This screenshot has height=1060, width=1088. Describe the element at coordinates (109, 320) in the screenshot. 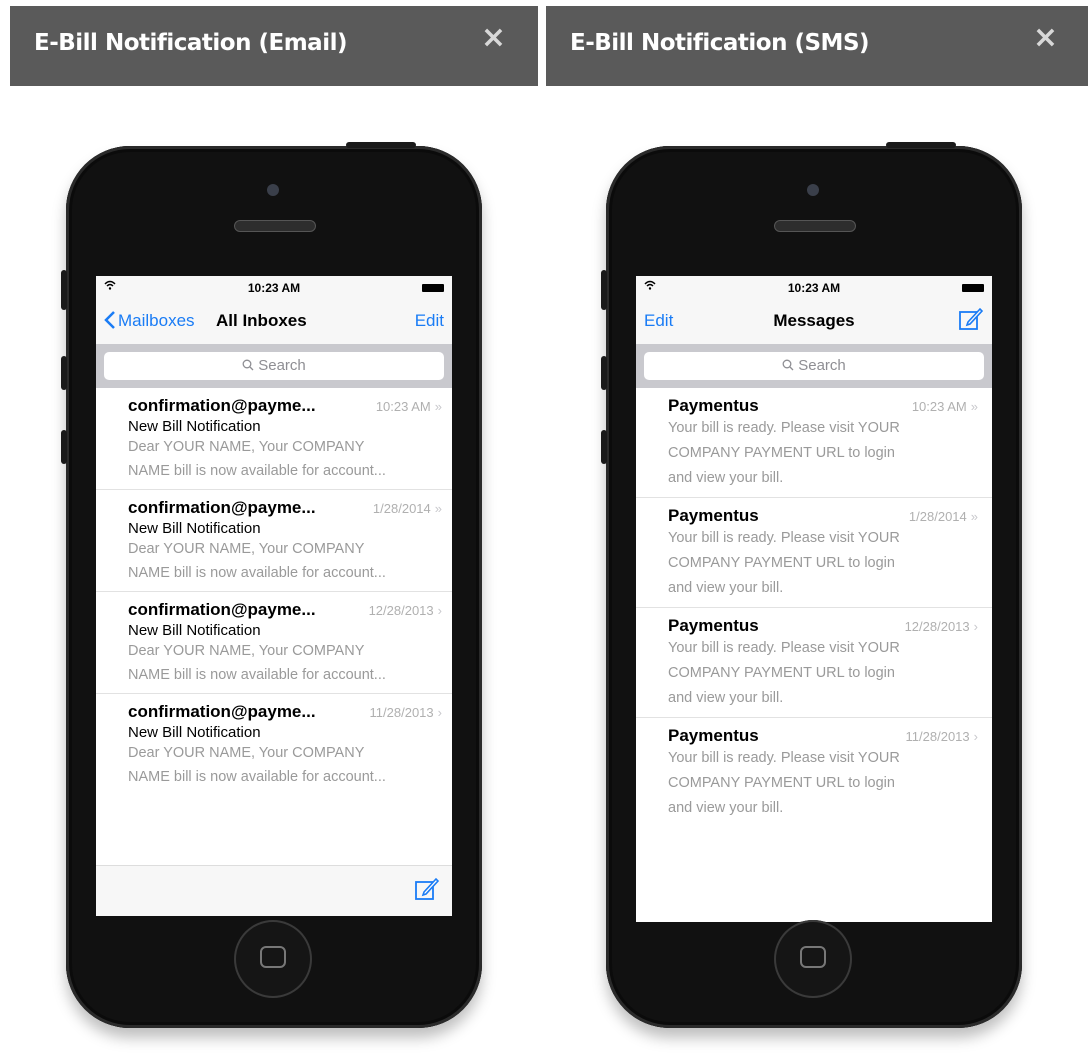

I see `chevron-left-icon` at that location.